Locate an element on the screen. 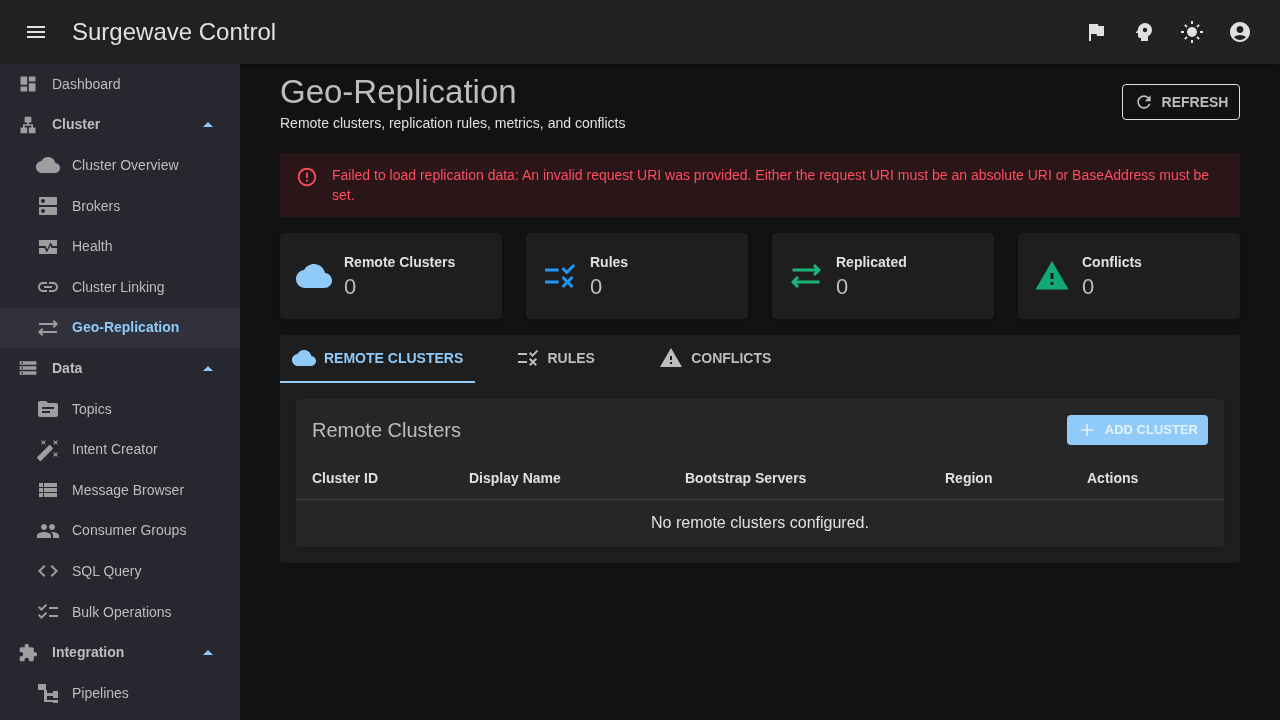  account-icon is located at coordinates (1240, 32).